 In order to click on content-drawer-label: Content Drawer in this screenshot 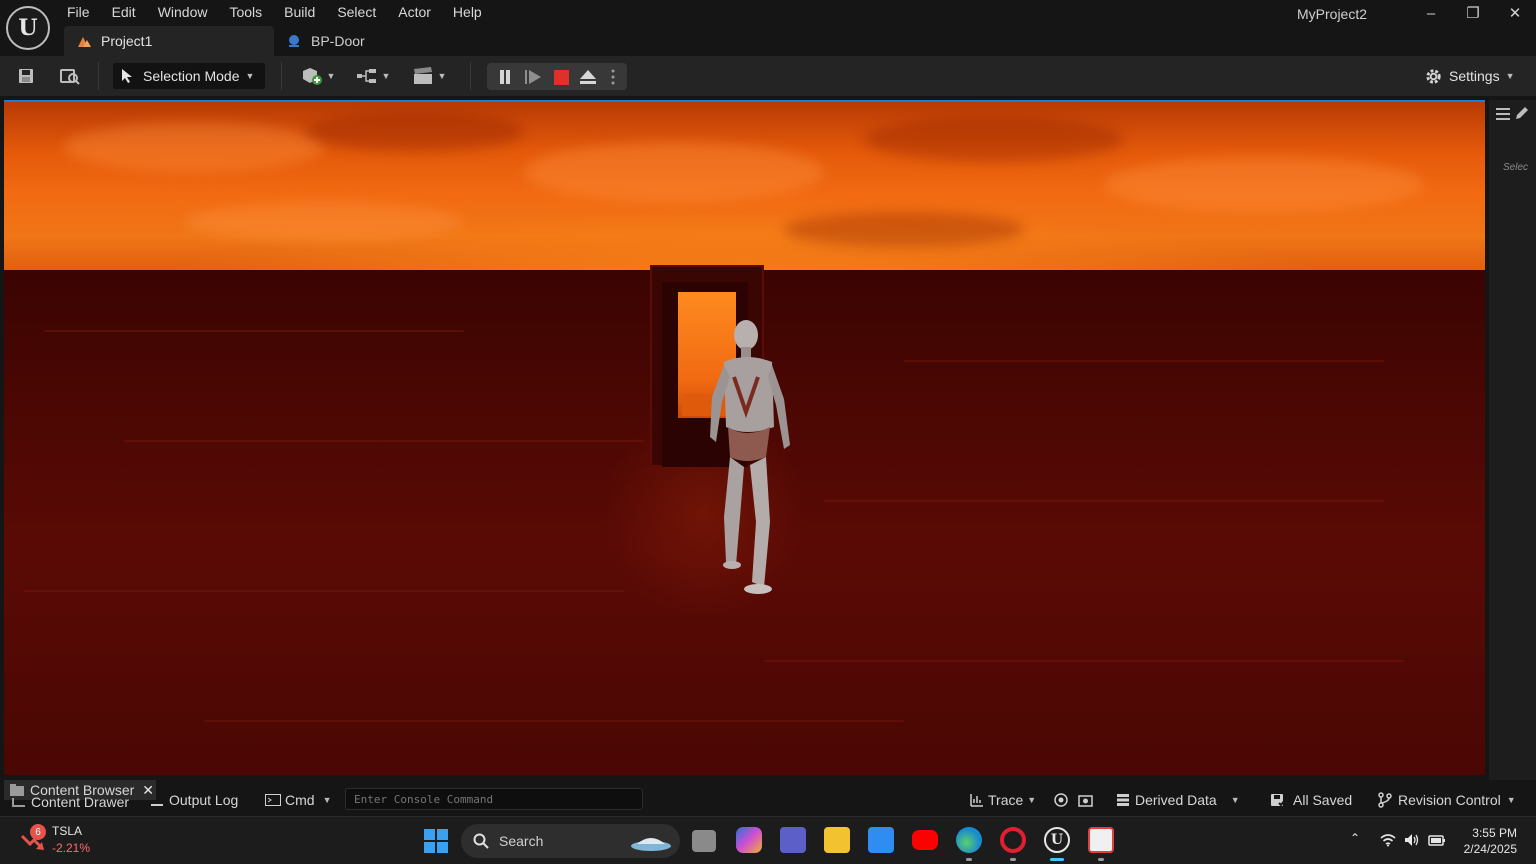, I will do `click(80, 802)`.